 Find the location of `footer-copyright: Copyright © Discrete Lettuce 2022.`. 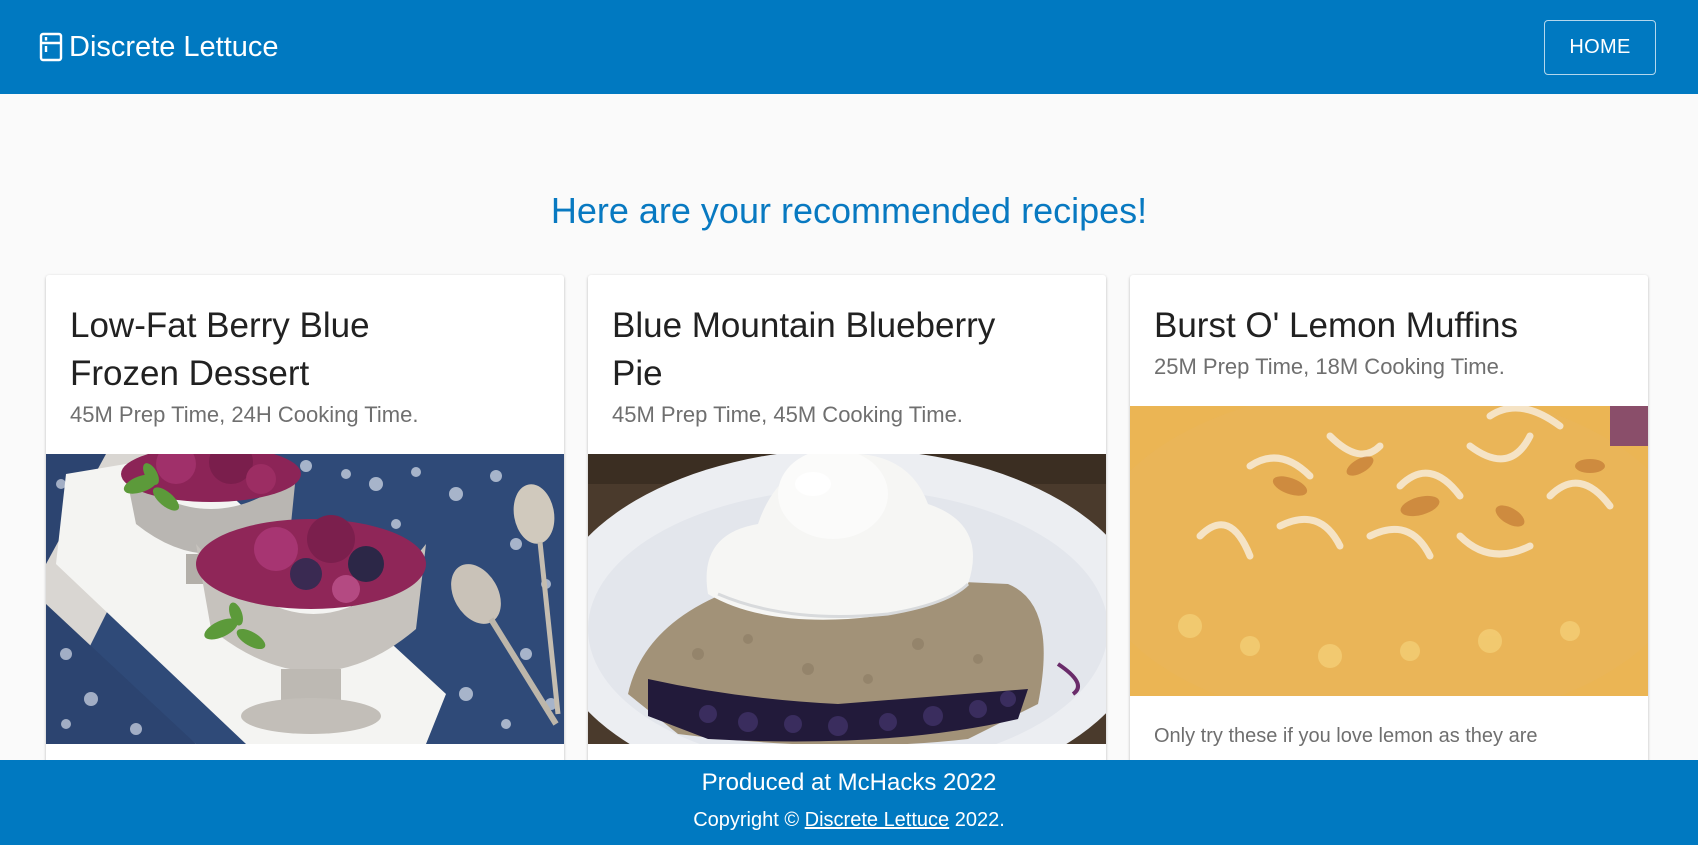

footer-copyright: Copyright © Discrete Lettuce 2022. is located at coordinates (849, 820).